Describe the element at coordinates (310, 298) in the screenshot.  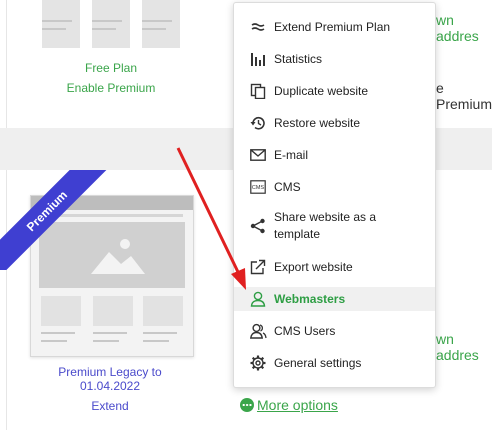
I see `menu-item-label: Webmasters` at that location.